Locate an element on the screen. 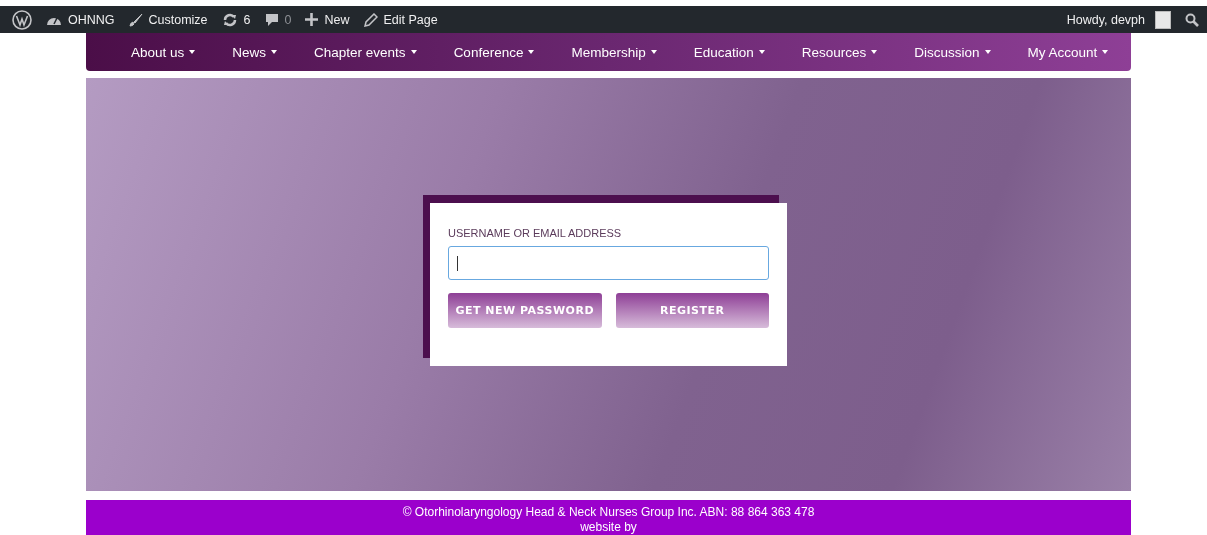 Image resolution: width=1207 pixels, height=535 pixels. nav-menu-item: Membership is located at coordinates (614, 52).